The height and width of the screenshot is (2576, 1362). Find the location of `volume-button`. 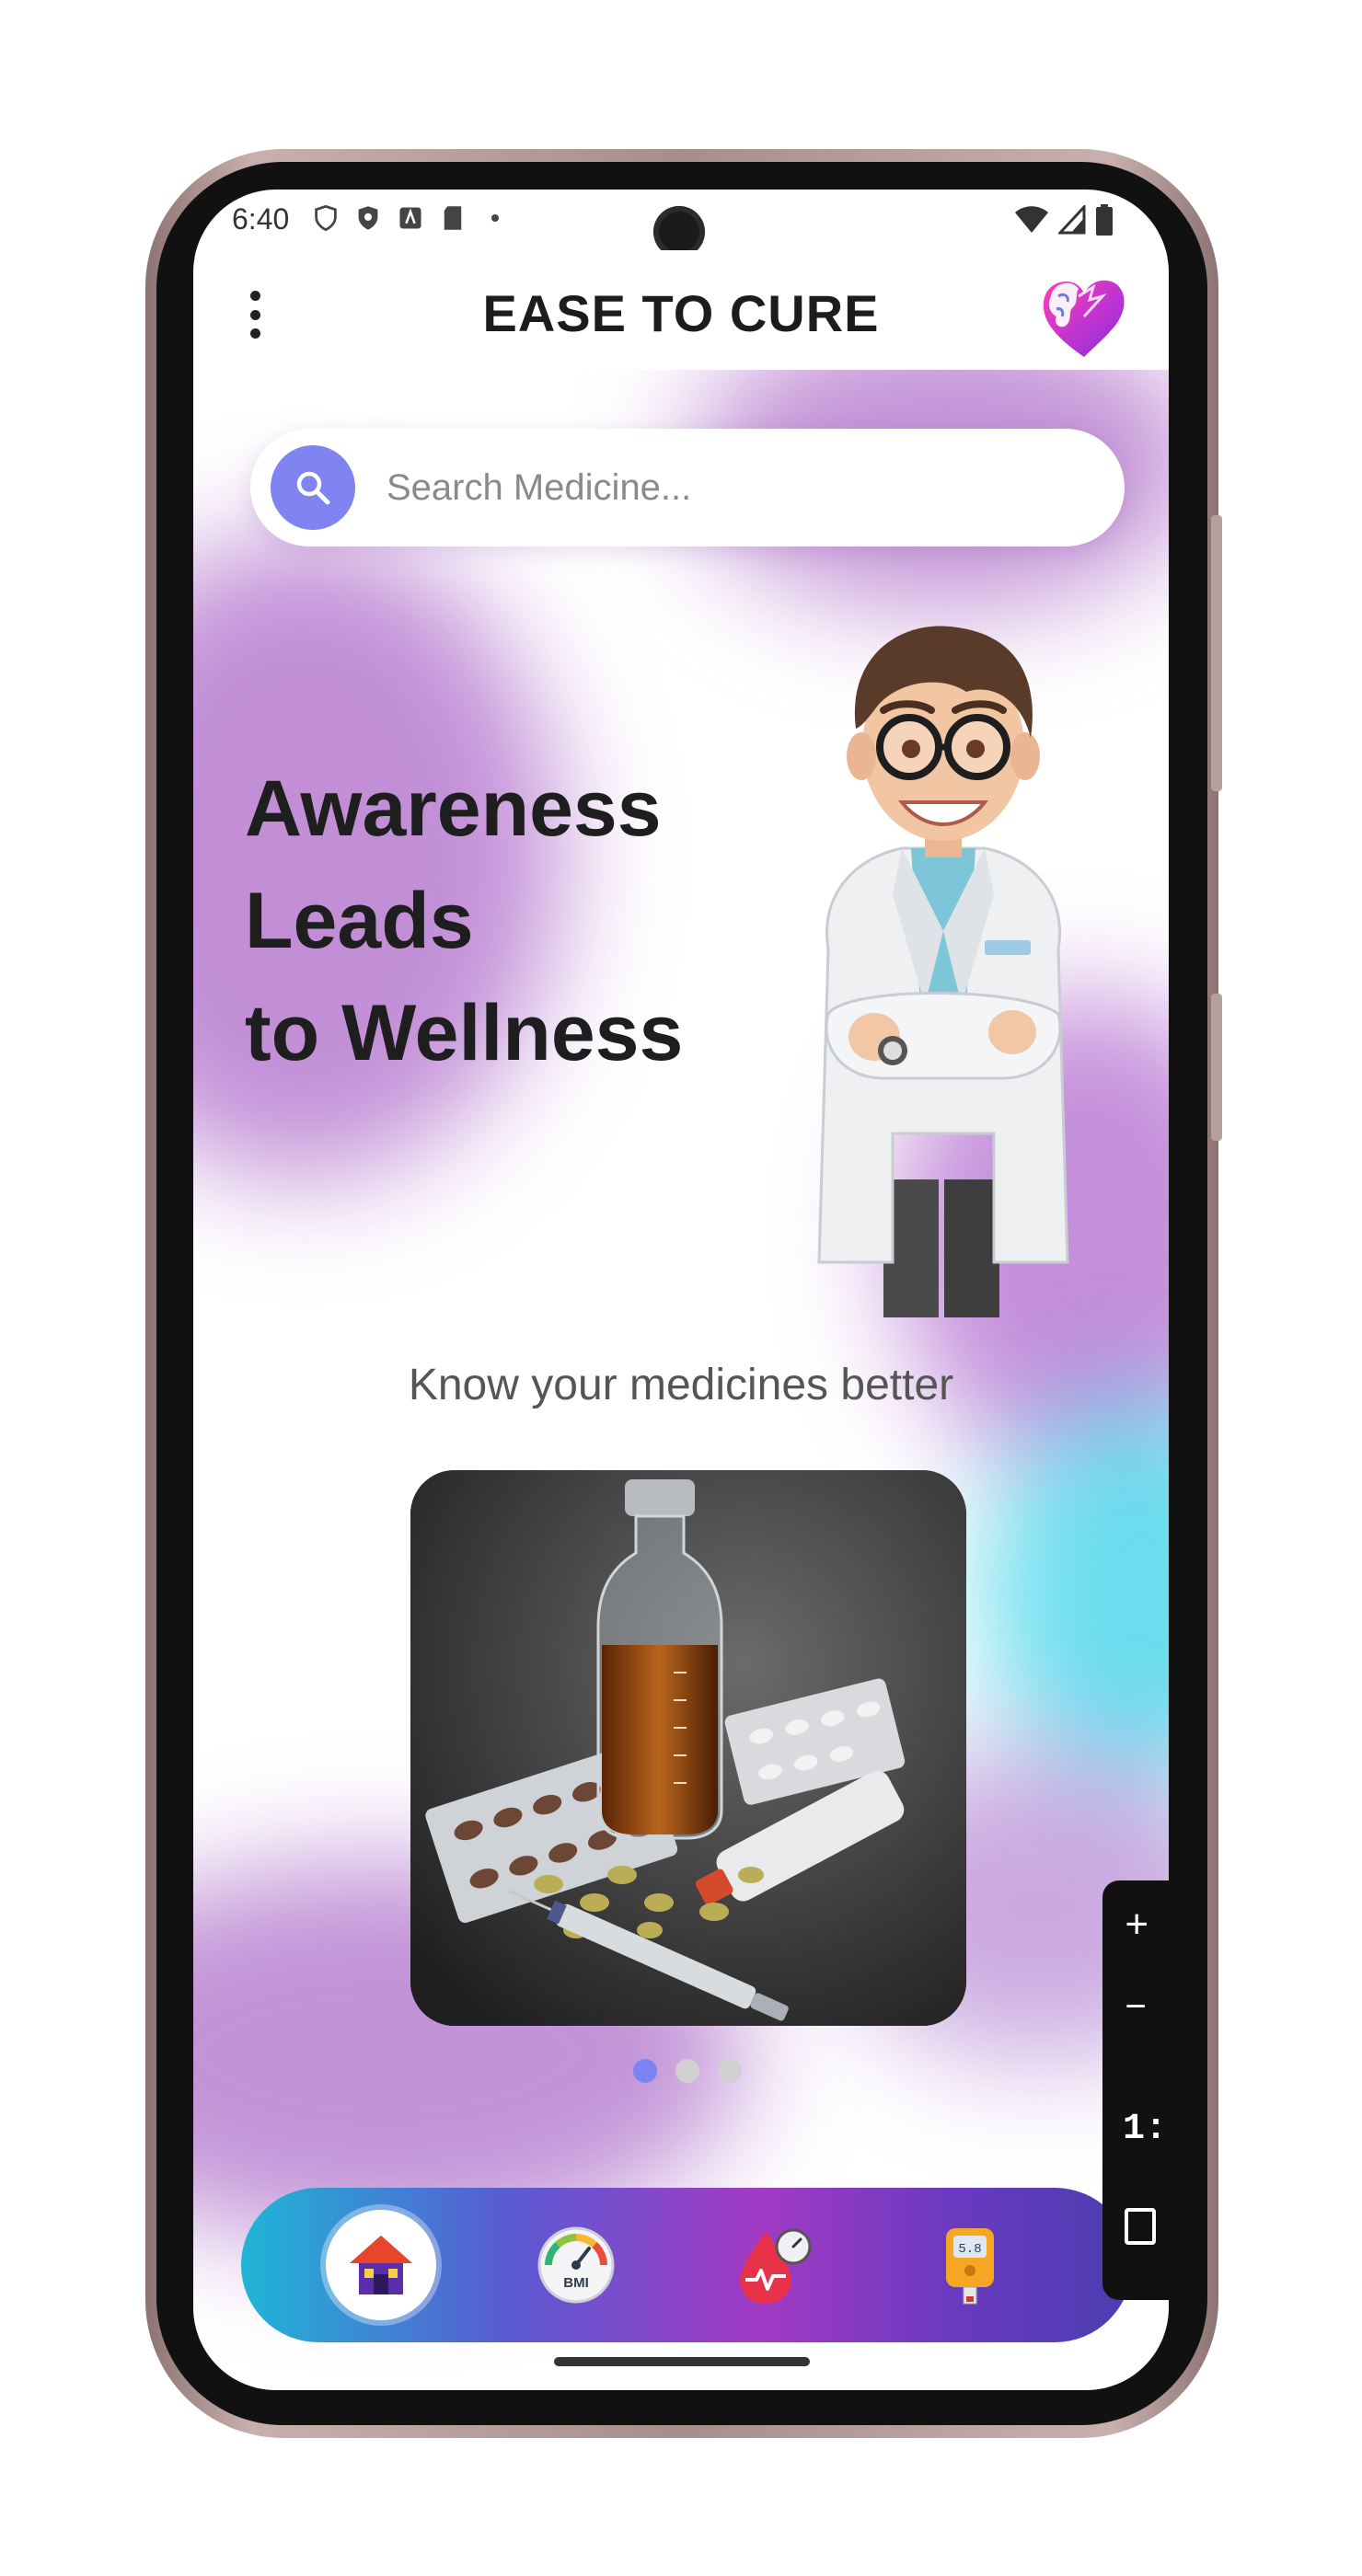

volume-button is located at coordinates (1217, 653).